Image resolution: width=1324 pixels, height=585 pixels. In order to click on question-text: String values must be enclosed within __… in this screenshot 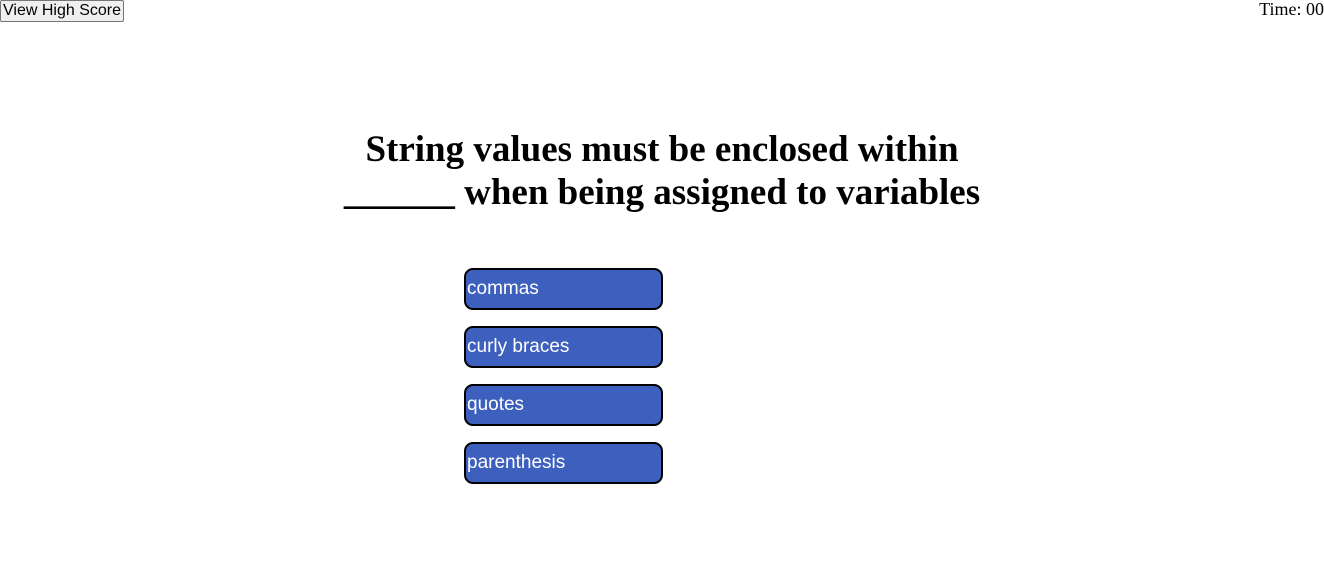, I will do `click(662, 171)`.